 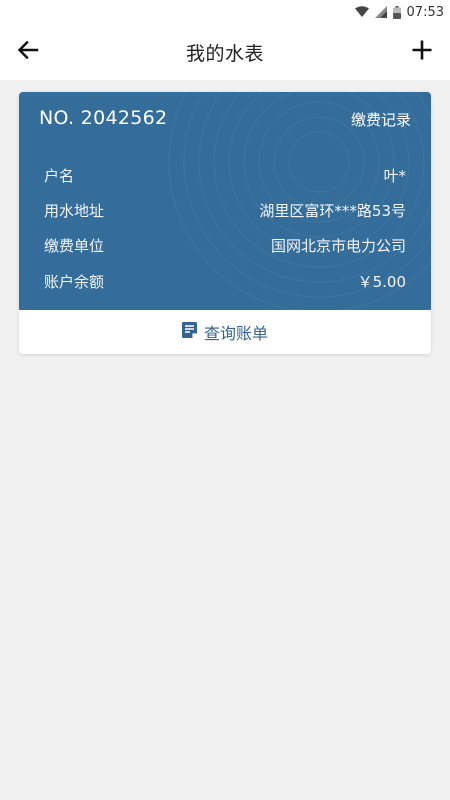 I want to click on info-row-balance: 账户余额 ￥5.00, so click(x=225, y=281).